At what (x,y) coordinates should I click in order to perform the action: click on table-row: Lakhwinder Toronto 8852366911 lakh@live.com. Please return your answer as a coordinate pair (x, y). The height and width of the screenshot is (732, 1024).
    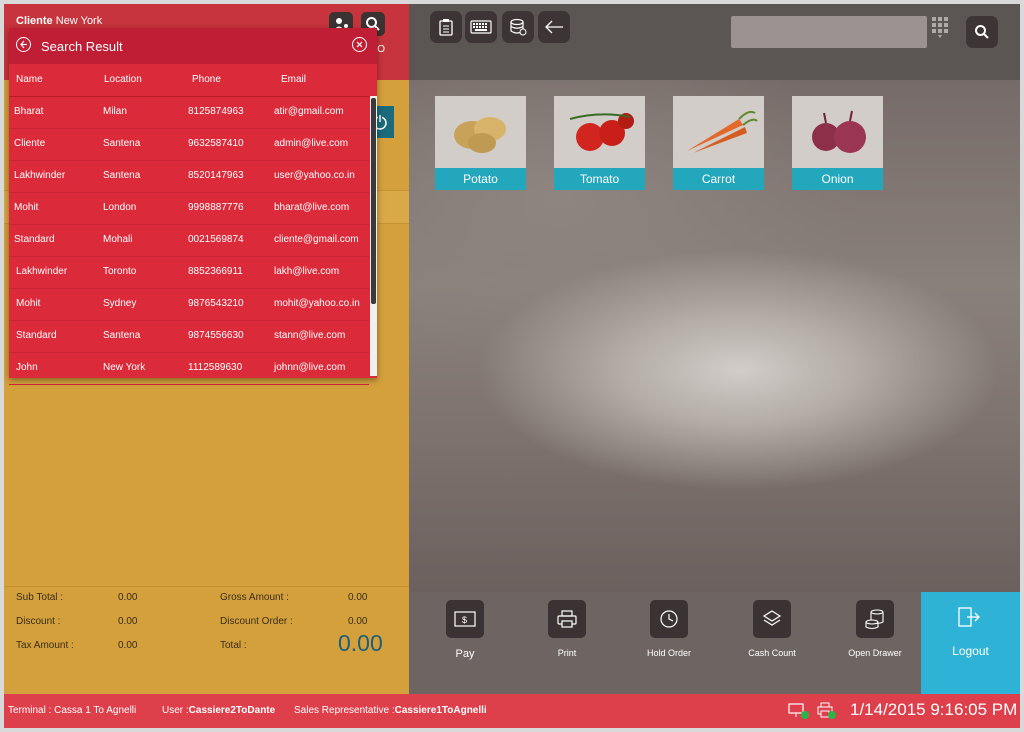
    Looking at the image, I should click on (189, 273).